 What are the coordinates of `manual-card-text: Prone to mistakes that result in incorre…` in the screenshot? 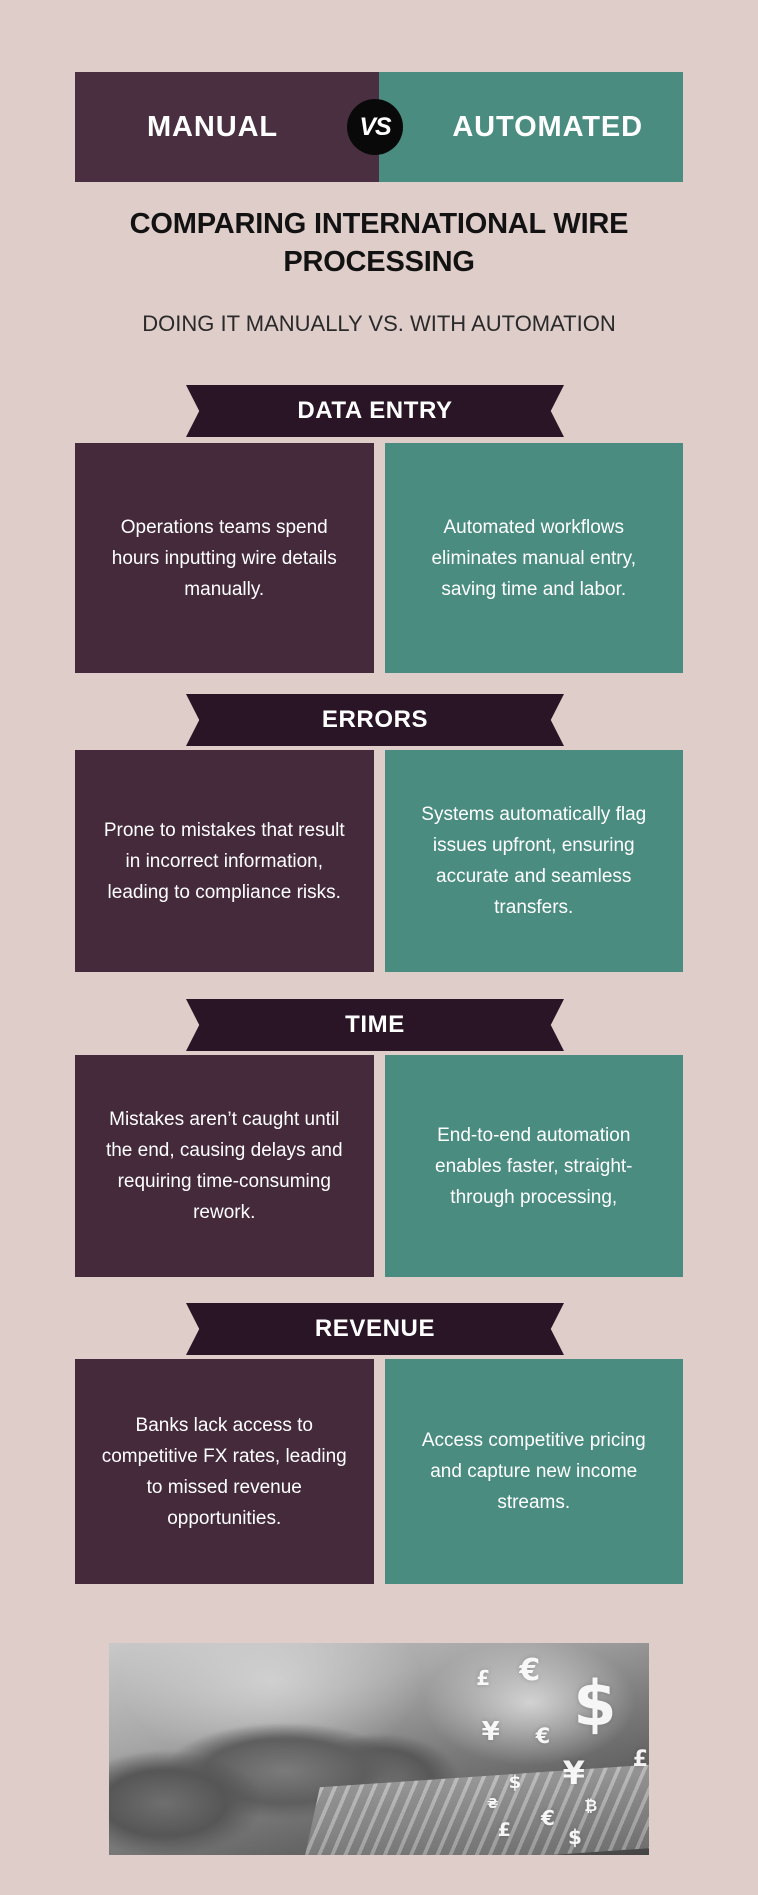 It's located at (224, 861).